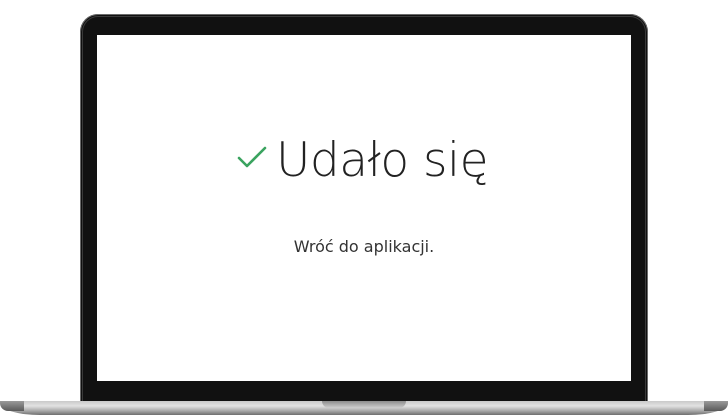 The width and height of the screenshot is (728, 415). I want to click on check-icon, so click(252, 157).